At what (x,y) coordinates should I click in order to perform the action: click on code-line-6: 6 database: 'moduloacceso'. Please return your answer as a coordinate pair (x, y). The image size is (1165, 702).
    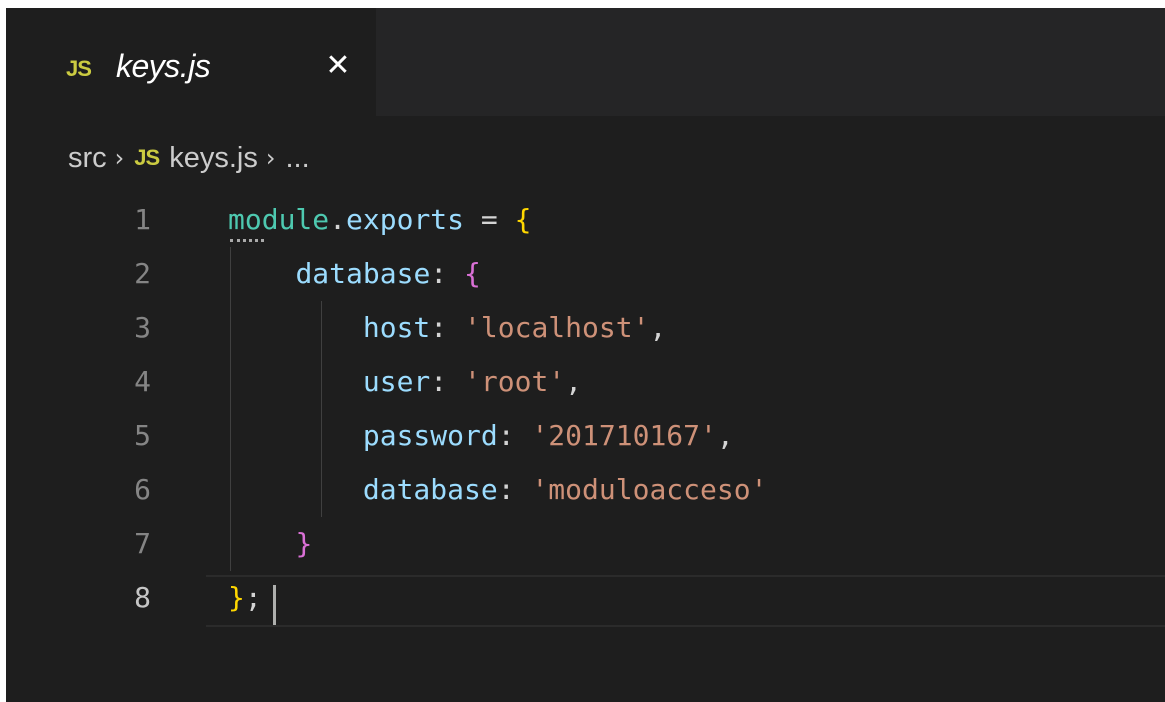
    Looking at the image, I should click on (585, 490).